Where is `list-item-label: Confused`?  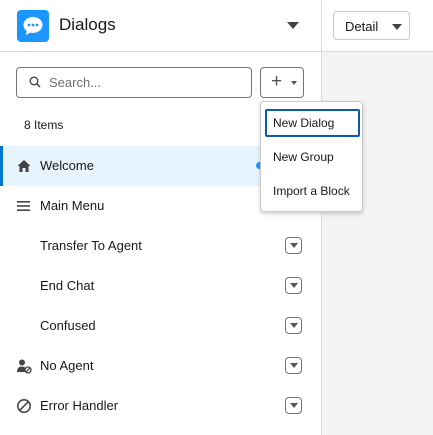
list-item-label: Confused is located at coordinates (68, 325).